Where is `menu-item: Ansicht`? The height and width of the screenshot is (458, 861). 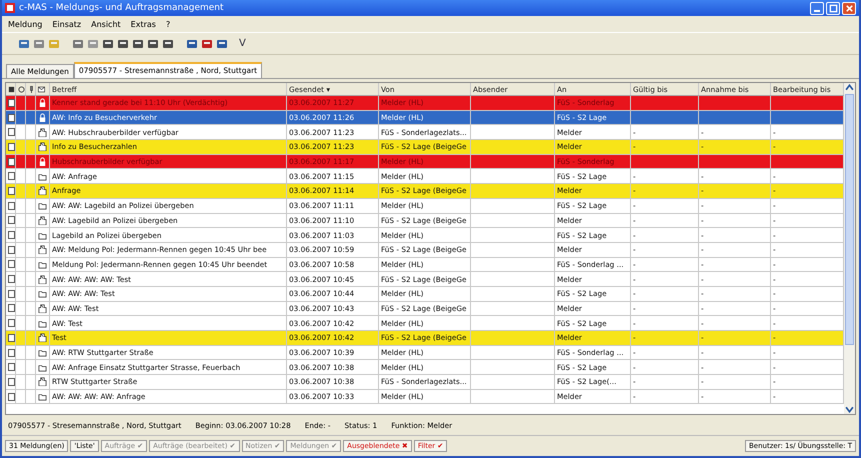
menu-item: Ansicht is located at coordinates (106, 24).